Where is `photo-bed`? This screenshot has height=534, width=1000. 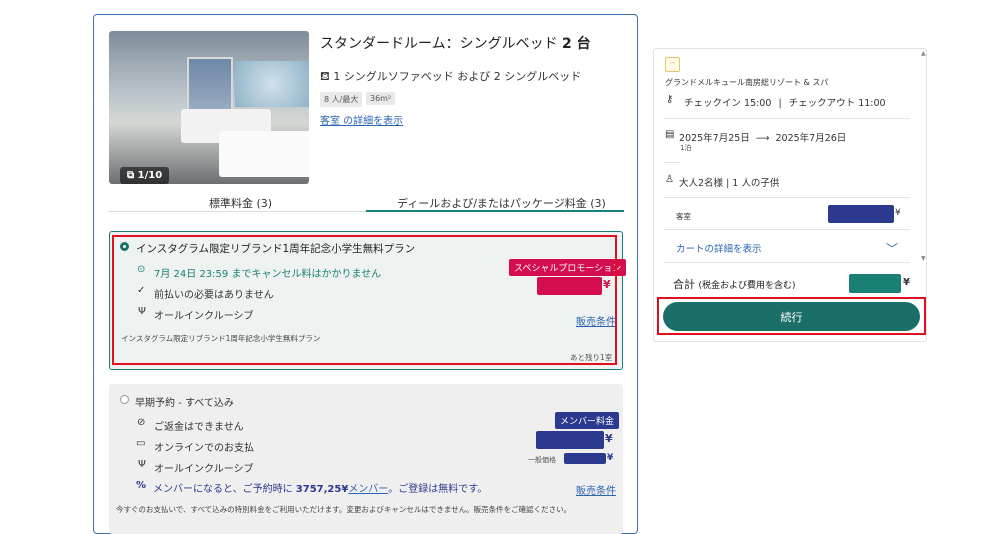 photo-bed is located at coordinates (264, 154).